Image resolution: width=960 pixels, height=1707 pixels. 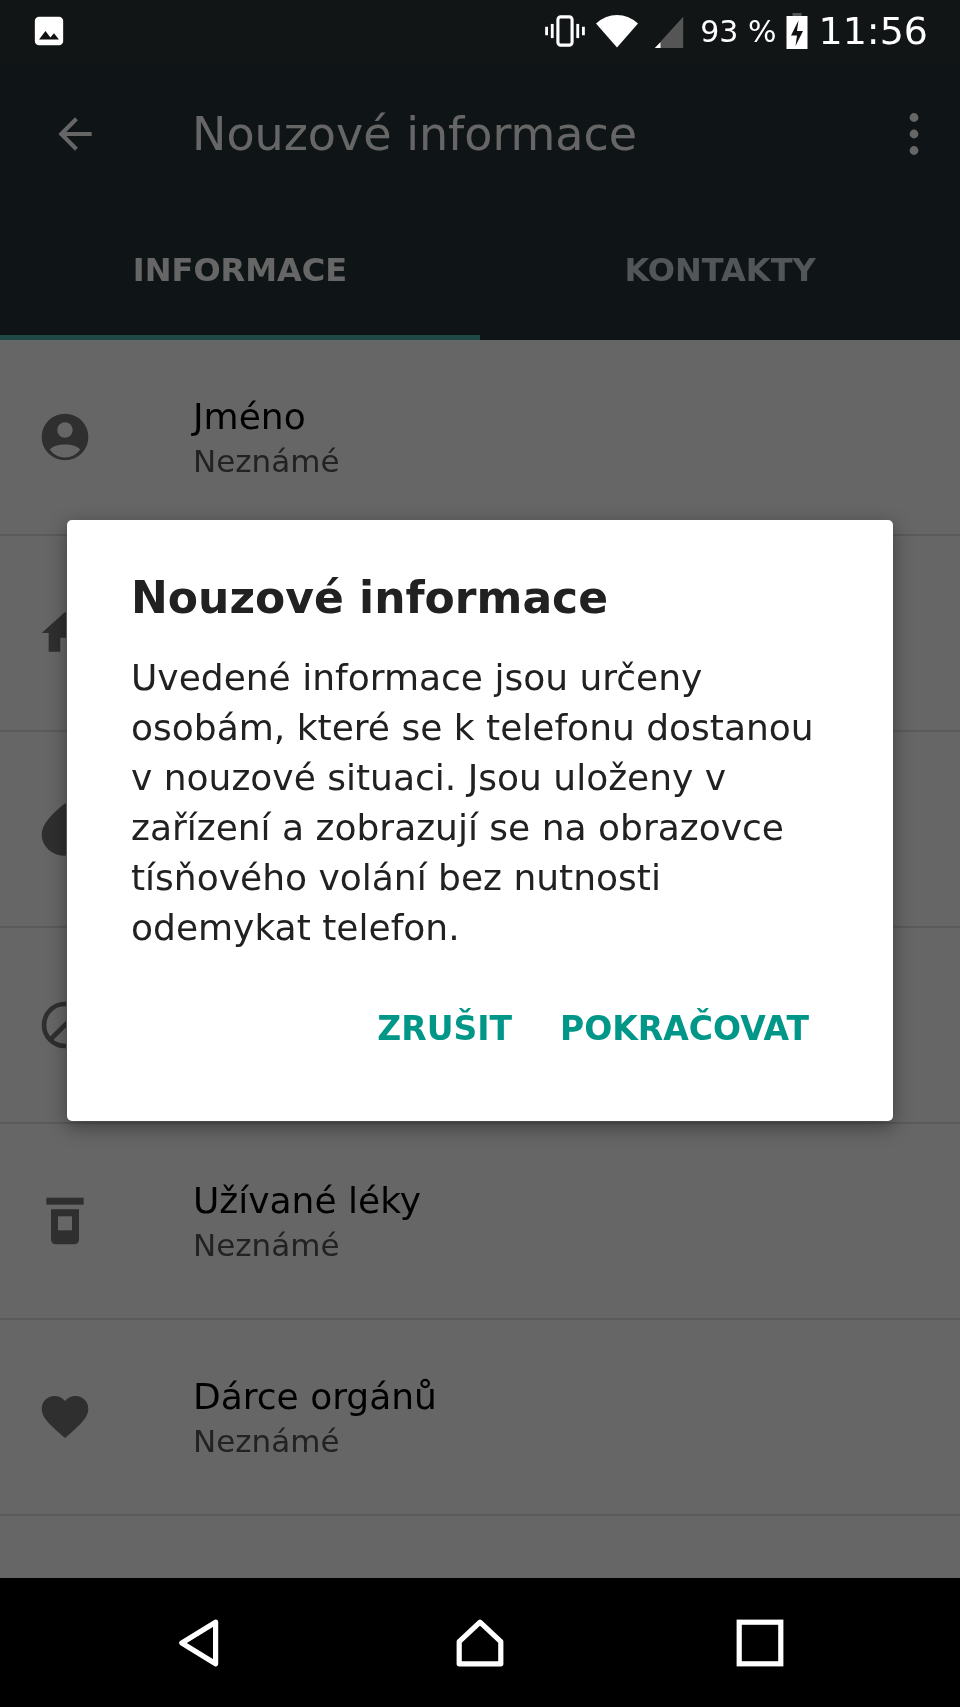 What do you see at coordinates (797, 31) in the screenshot?
I see `battery-charging-icon` at bounding box center [797, 31].